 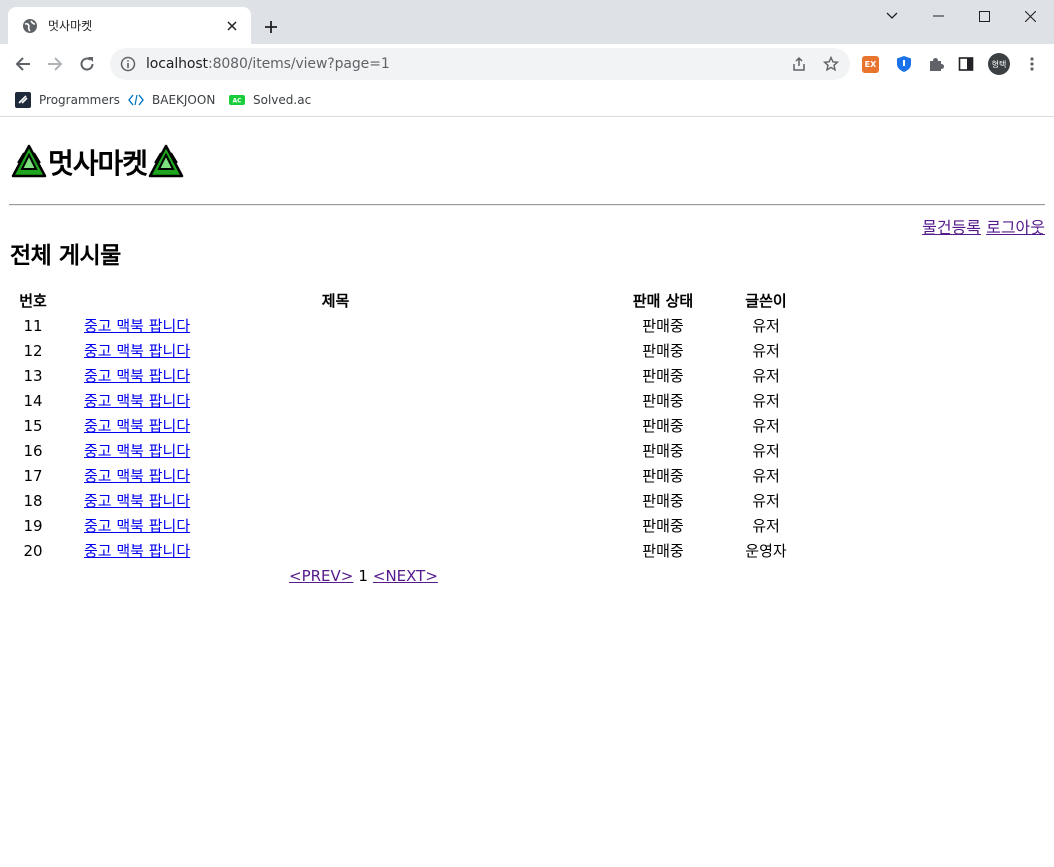 I want to click on register-item-link: 물건등록, so click(x=951, y=227).